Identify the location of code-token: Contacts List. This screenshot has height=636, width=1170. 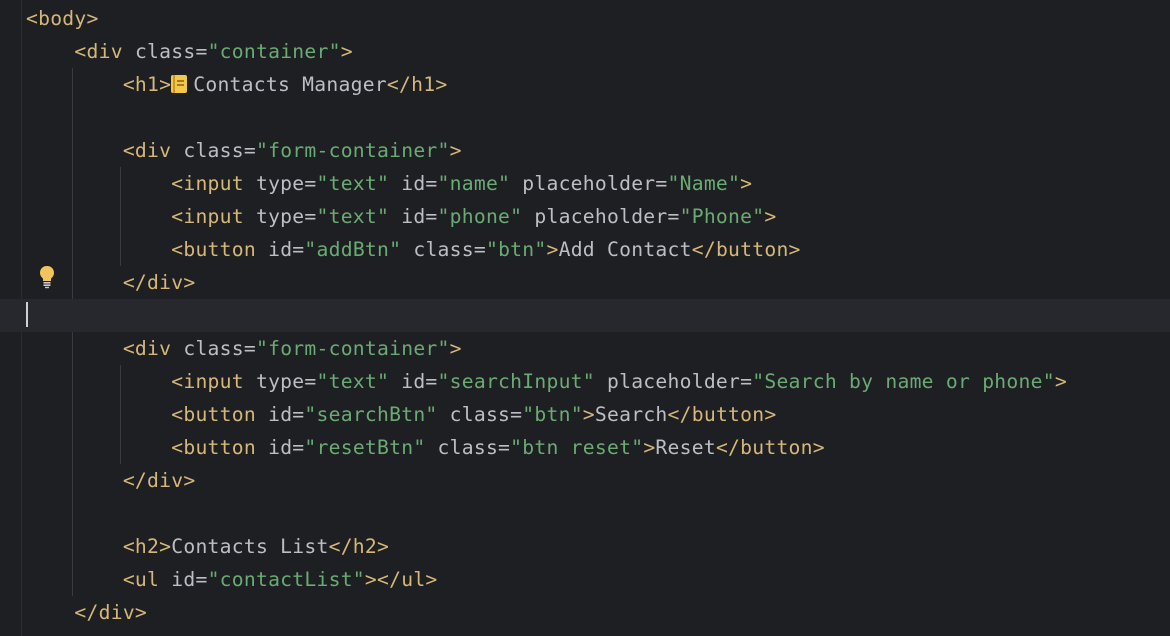
(250, 546).